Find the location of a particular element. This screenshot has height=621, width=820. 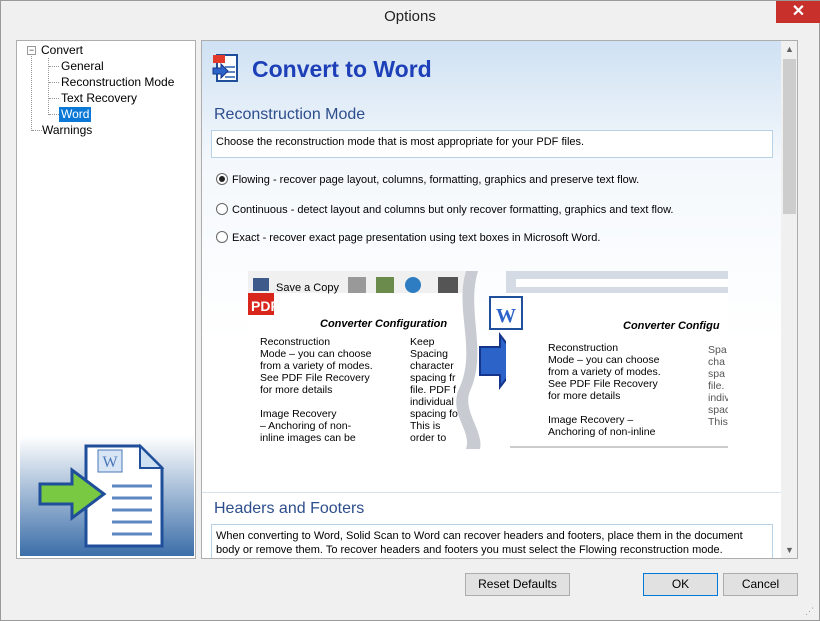

illustration-line: spacing fr is located at coordinates (433, 378).